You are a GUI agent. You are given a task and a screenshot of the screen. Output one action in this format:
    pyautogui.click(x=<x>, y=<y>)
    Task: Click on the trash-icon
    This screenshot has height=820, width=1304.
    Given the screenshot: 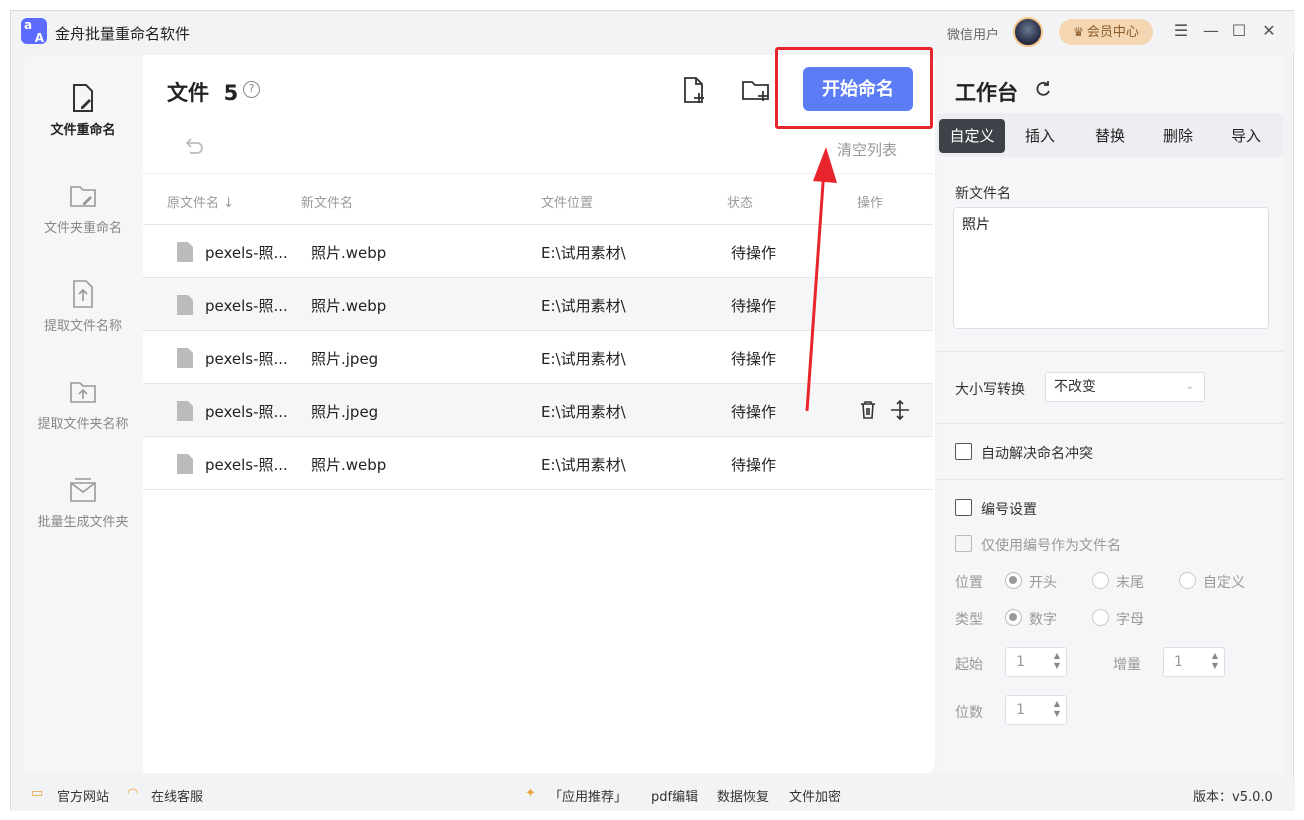 What is the action you would take?
    pyautogui.click(x=868, y=410)
    